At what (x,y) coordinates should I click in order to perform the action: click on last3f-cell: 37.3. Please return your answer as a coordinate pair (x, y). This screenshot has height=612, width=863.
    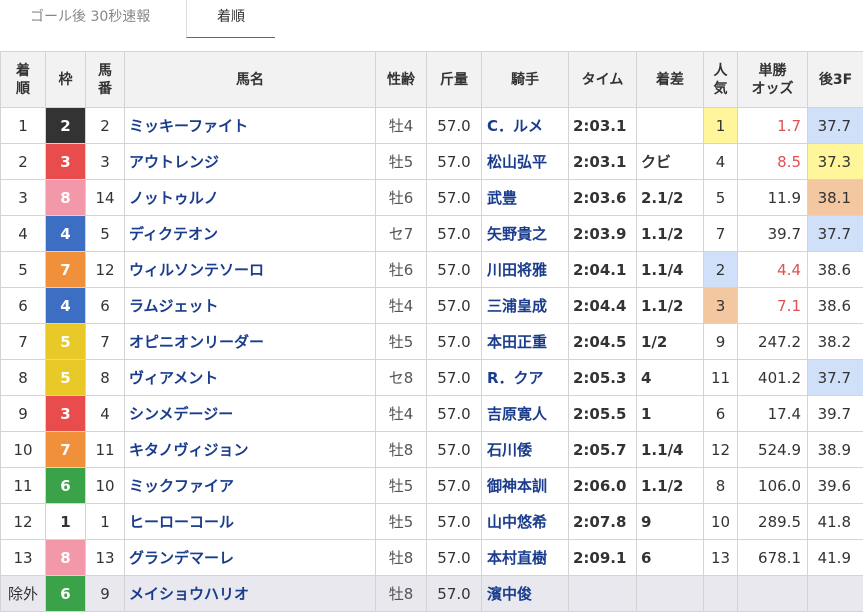
    Looking at the image, I should click on (835, 161).